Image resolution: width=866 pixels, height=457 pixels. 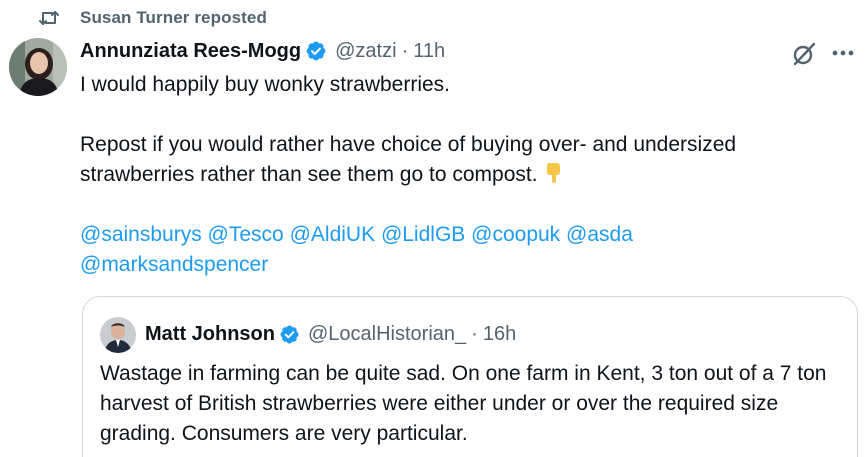 I want to click on grok-icon, so click(x=804, y=54).